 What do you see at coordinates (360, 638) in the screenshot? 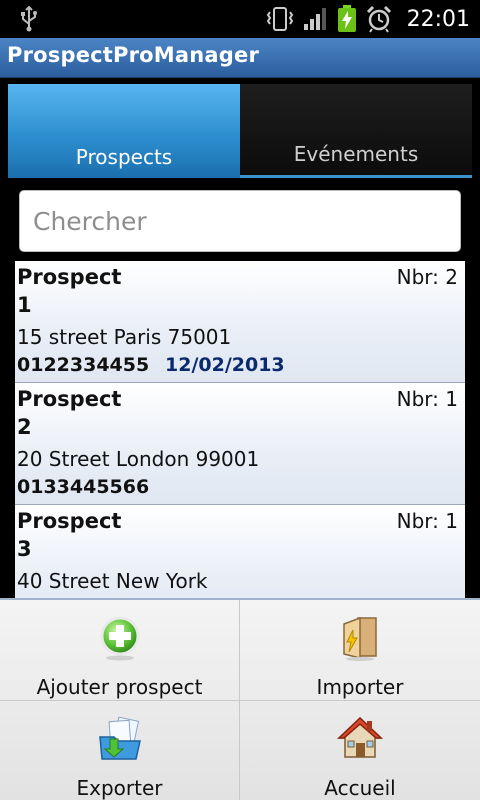
I see `import-icon` at bounding box center [360, 638].